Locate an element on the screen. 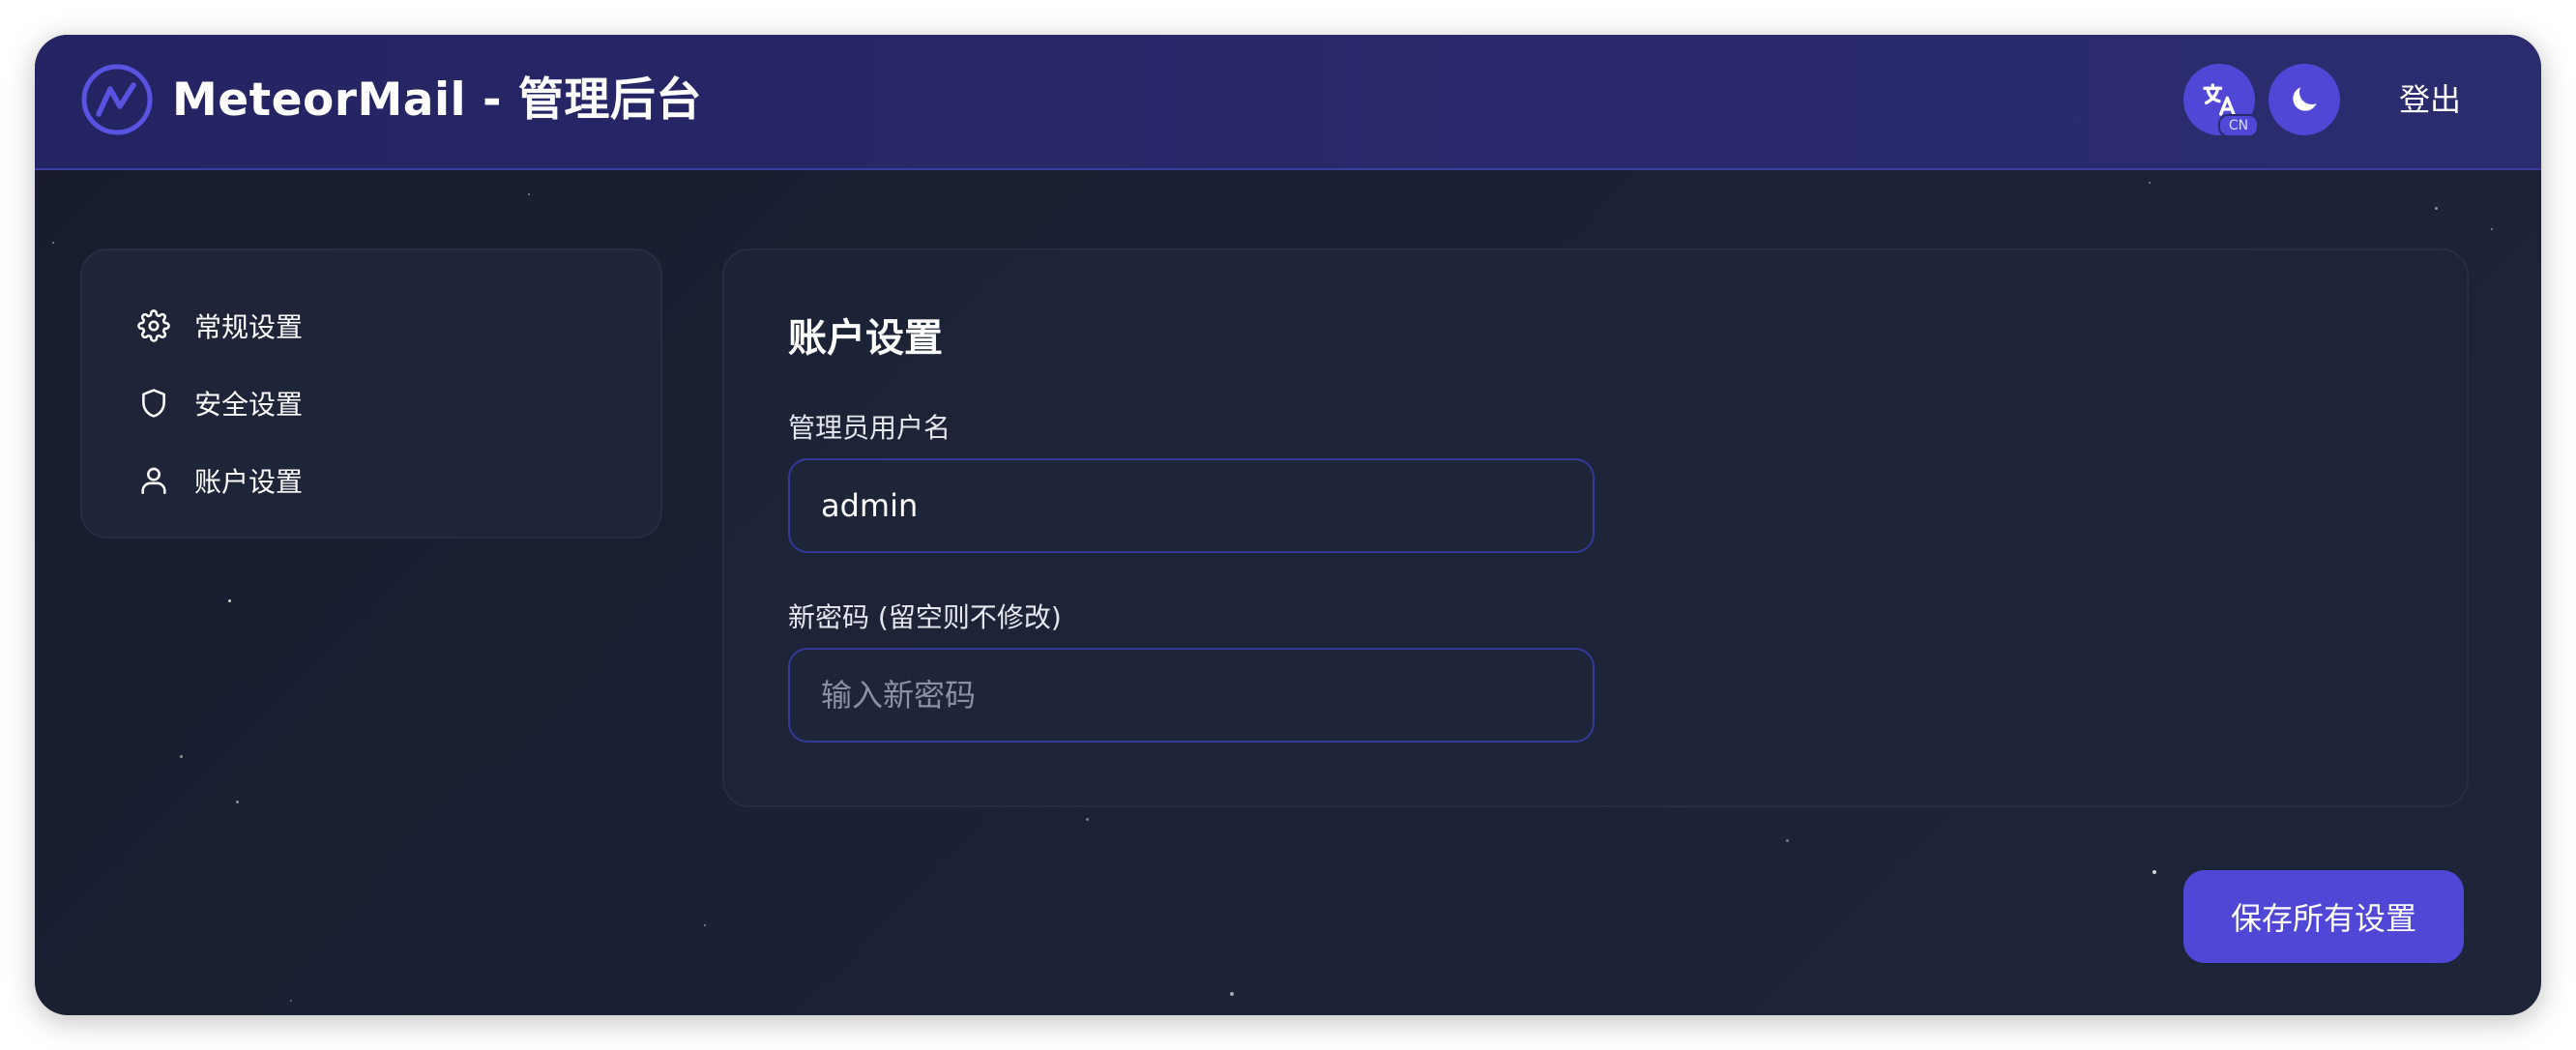  save-all-settings-button: 保存所有设置 is located at coordinates (2323, 916).